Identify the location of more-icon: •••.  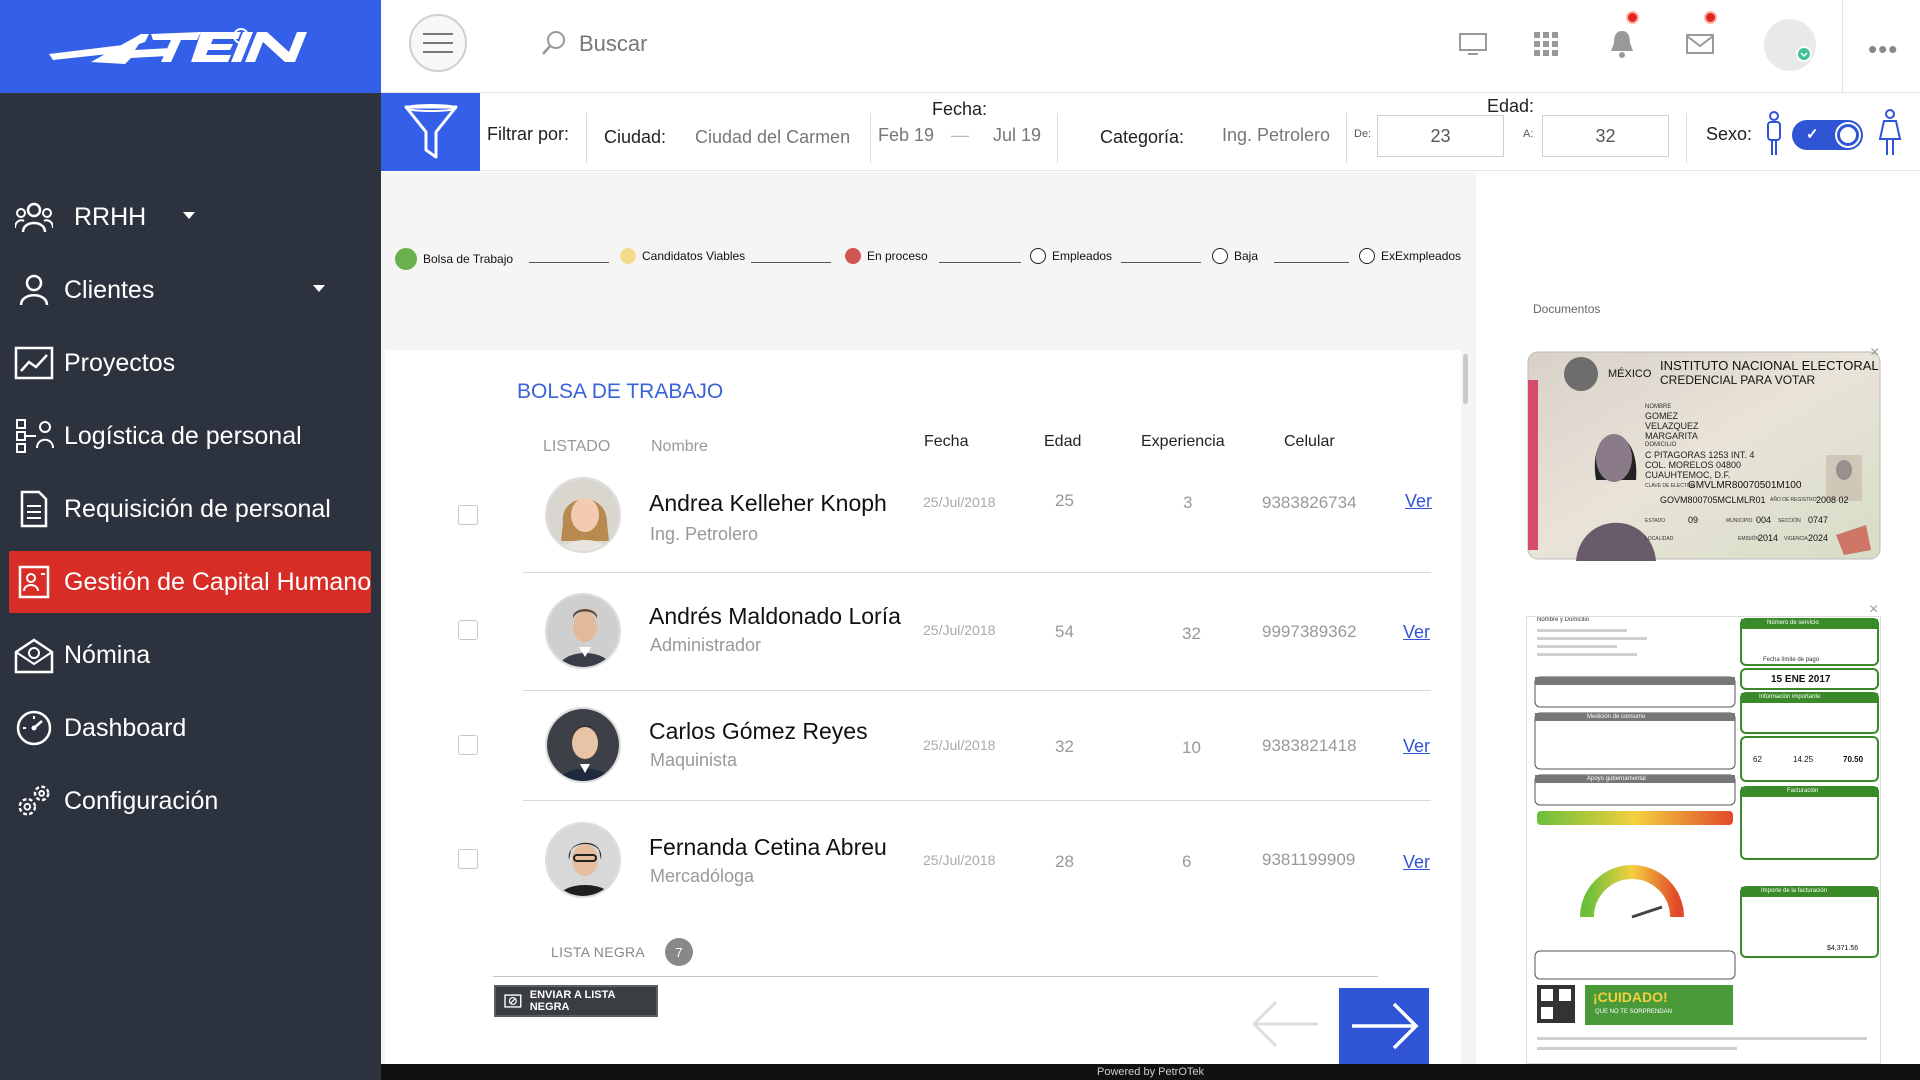
(1883, 49).